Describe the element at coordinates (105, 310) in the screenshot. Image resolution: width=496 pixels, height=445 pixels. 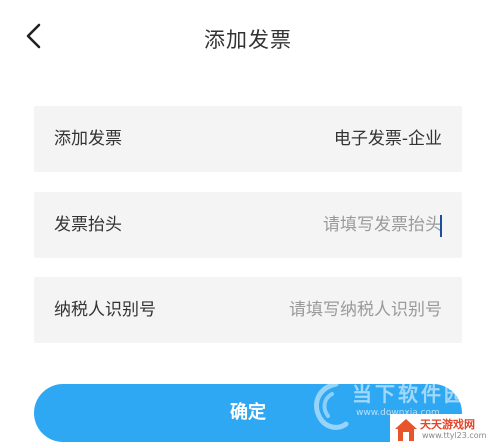
I see `taxpayer-id-label: 纳税人识别号` at that location.